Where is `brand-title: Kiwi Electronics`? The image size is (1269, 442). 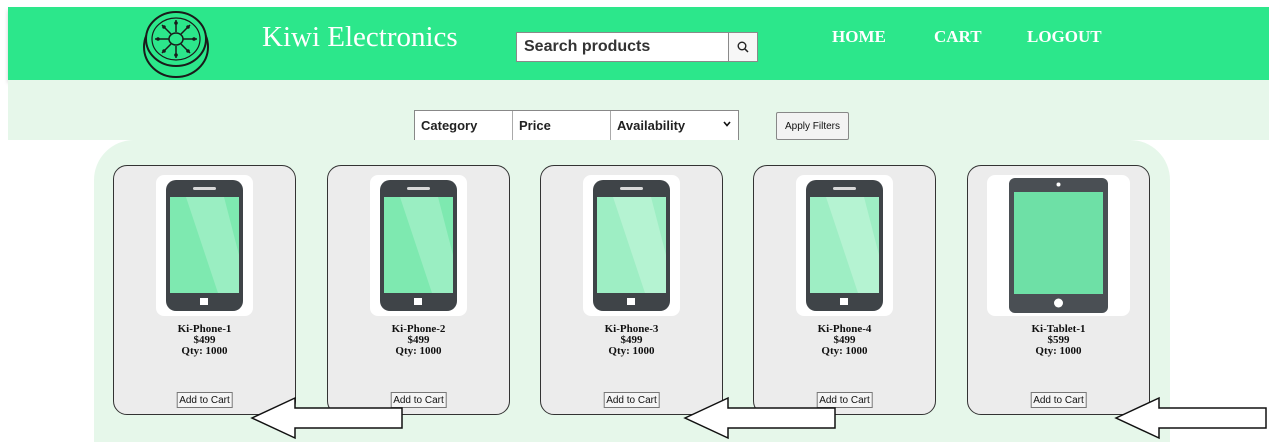
brand-title: Kiwi Electronics is located at coordinates (360, 37).